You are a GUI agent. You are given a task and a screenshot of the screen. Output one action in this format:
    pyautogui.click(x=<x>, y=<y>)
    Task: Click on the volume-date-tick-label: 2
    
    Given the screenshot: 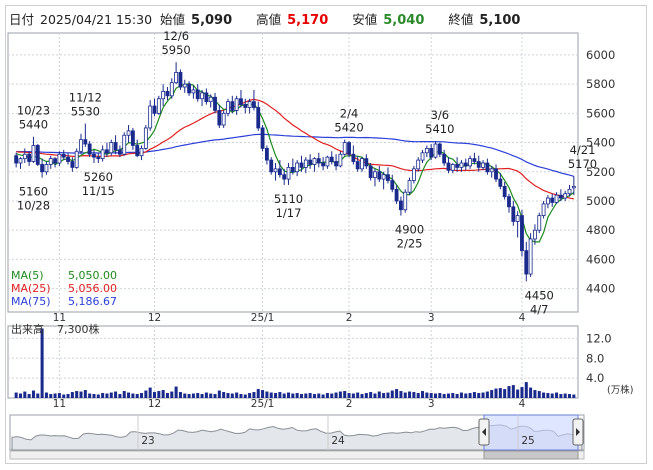 What is the action you would take?
    pyautogui.click(x=349, y=404)
    